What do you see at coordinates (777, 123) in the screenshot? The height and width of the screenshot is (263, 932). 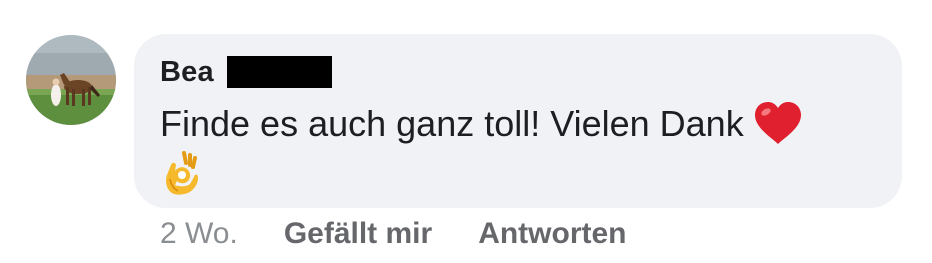 I see `red-heart-icon` at bounding box center [777, 123].